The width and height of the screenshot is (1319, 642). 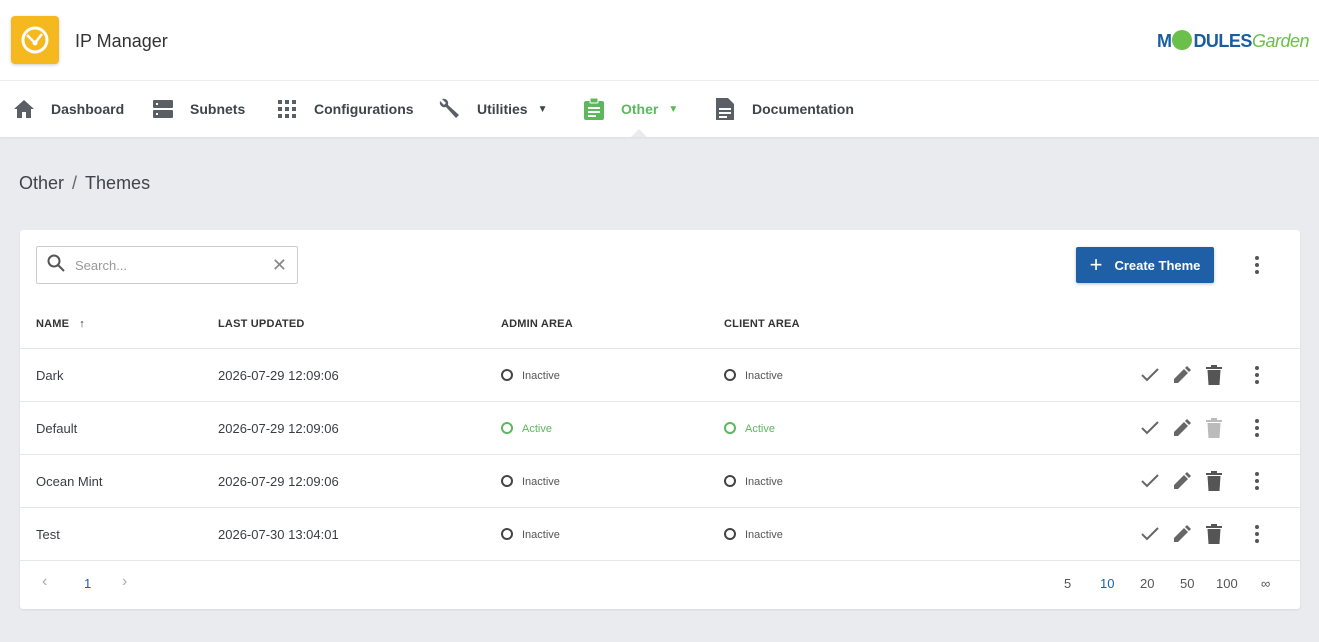 I want to click on table-row: Test 2026-07-30 13:04:01 Inactive Inactive, so click(x=660, y=533).